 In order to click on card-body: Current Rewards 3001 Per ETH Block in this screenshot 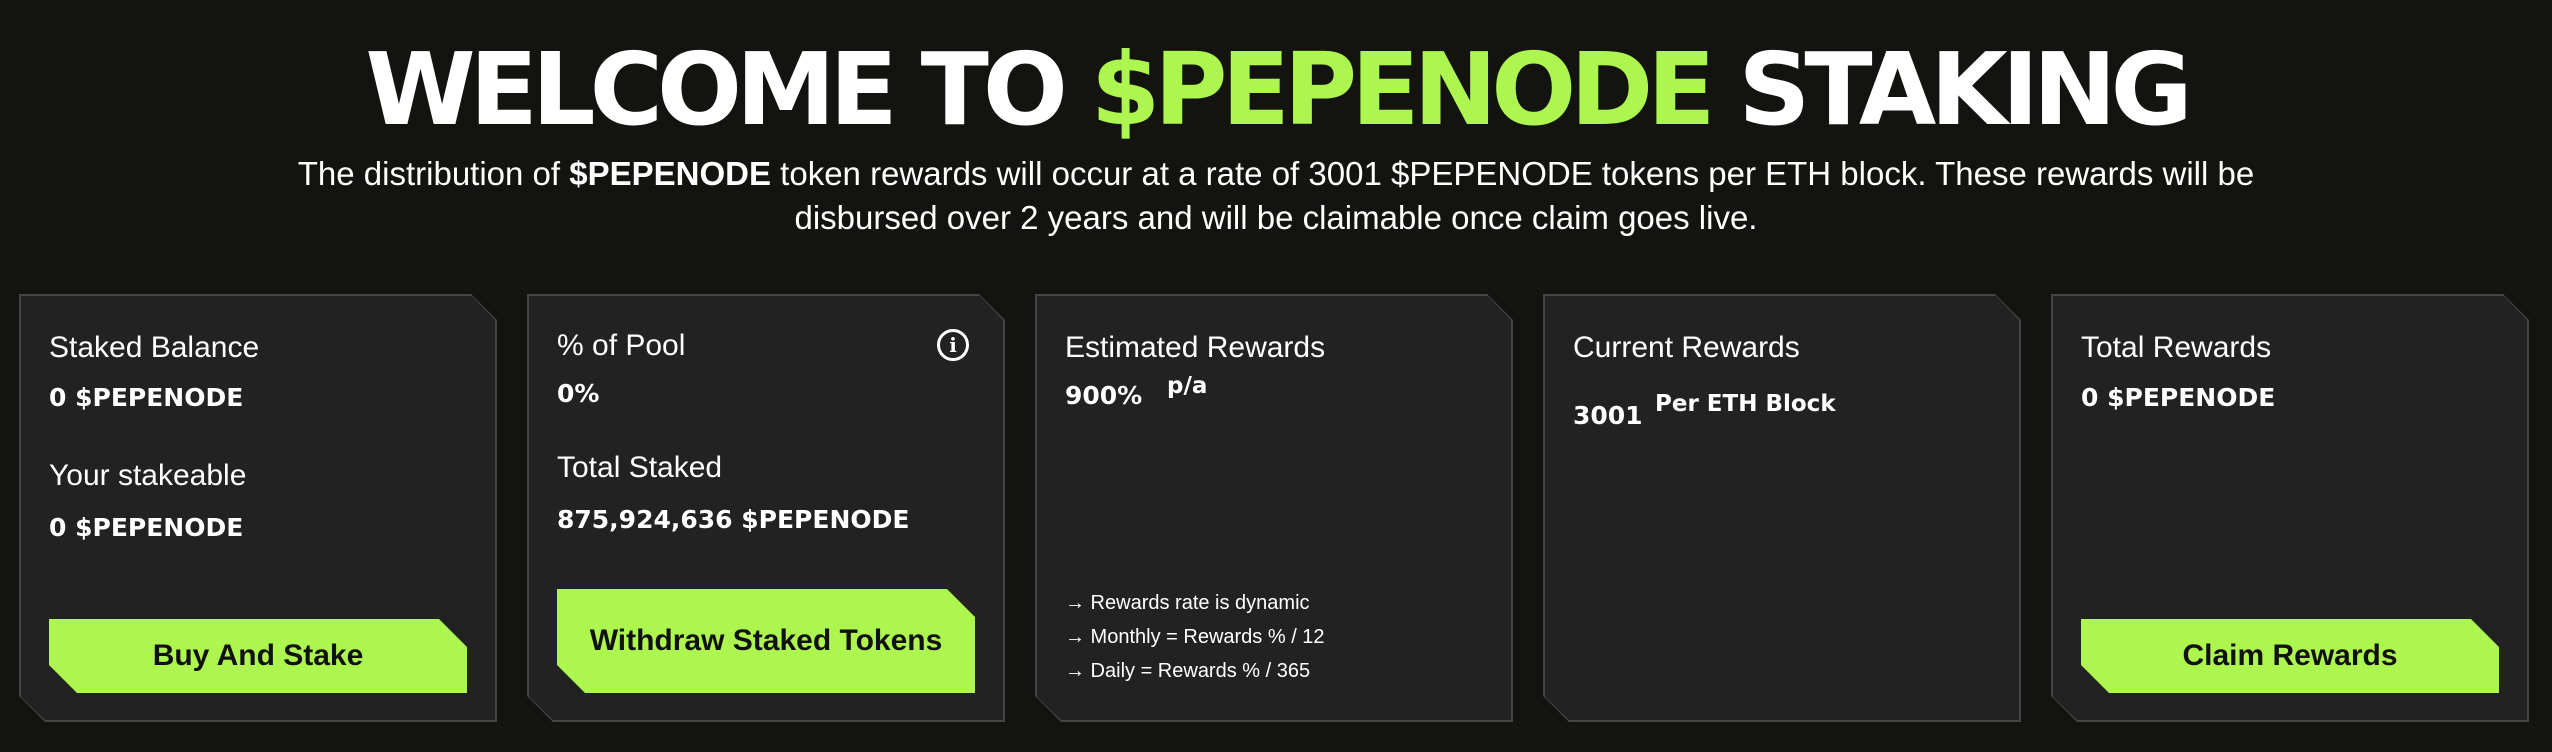, I will do `click(1782, 508)`.